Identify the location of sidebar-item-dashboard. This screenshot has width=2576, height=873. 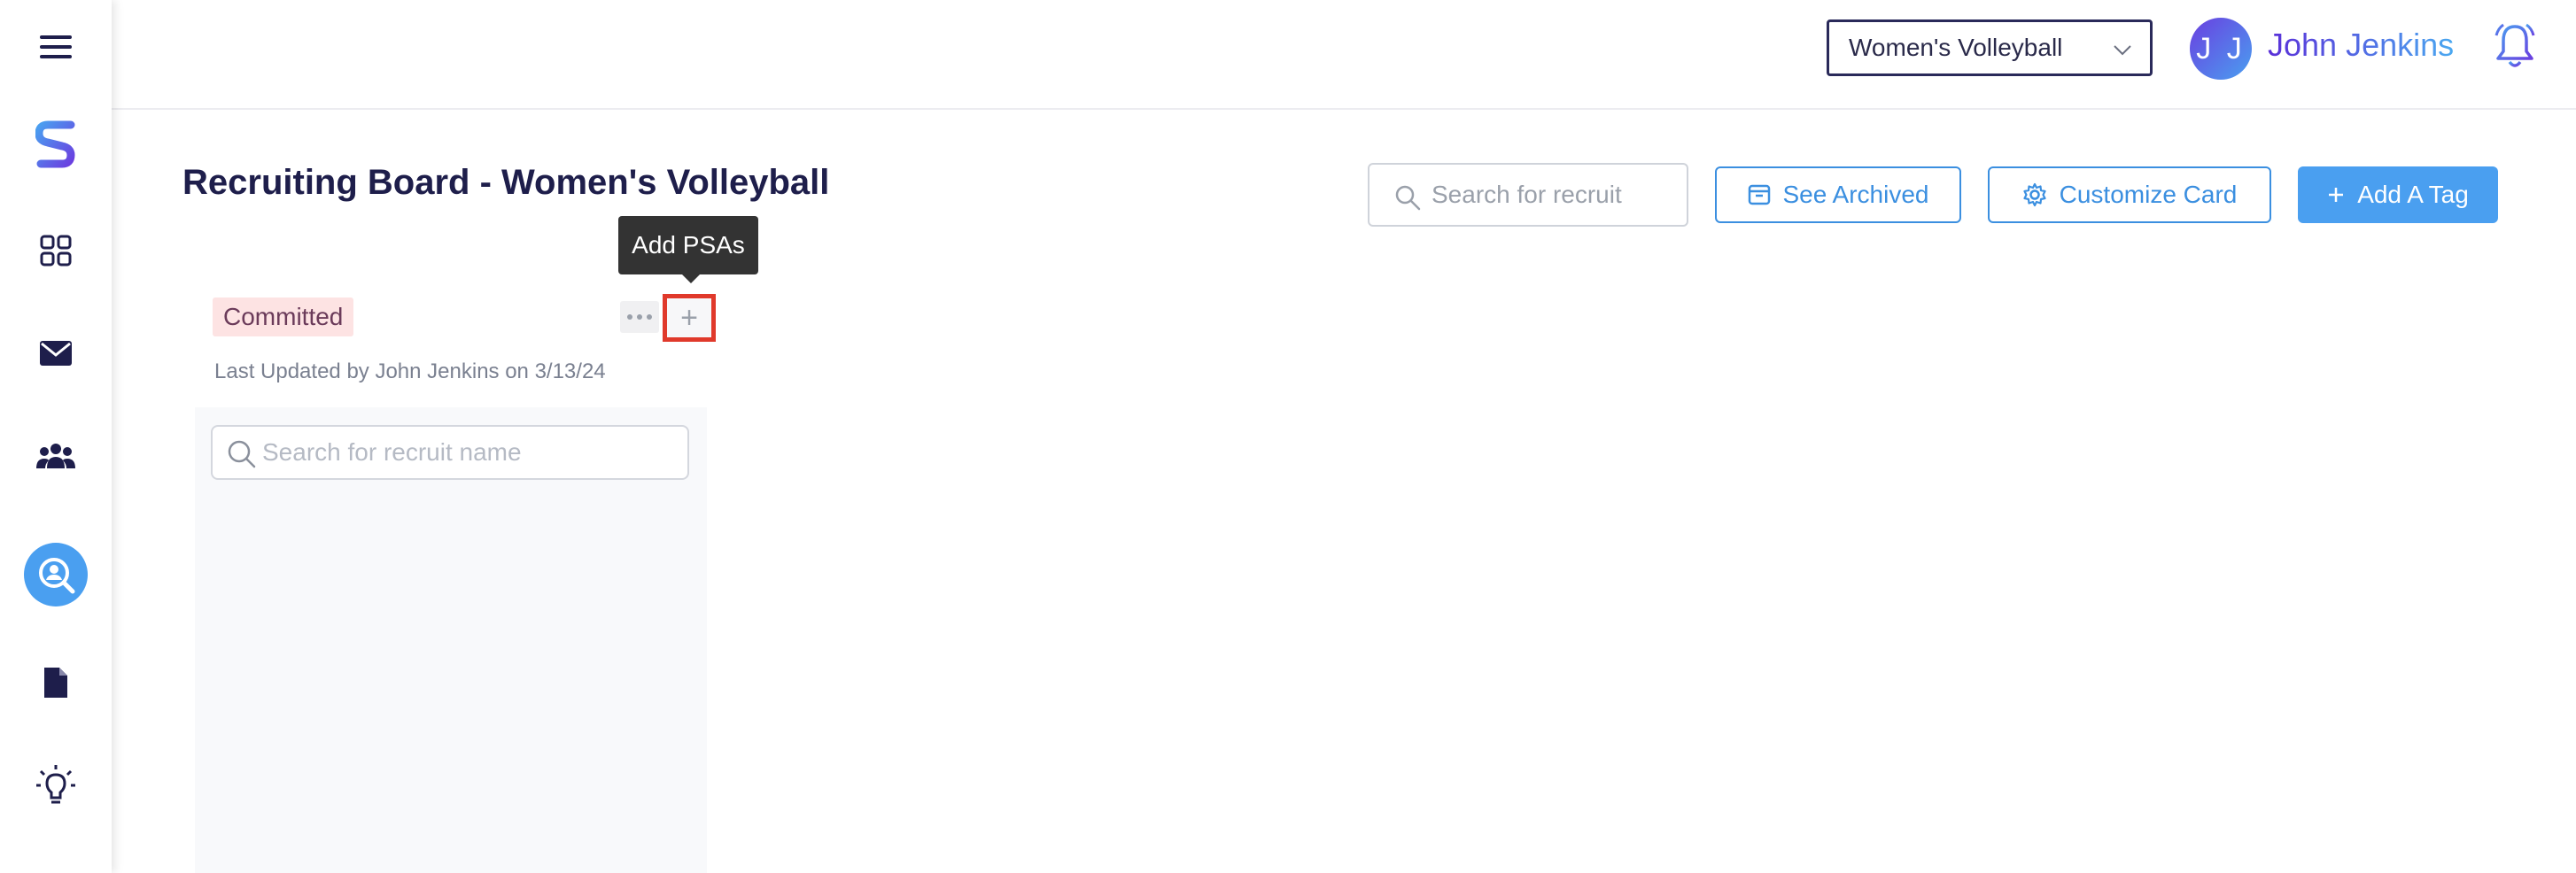
(56, 250).